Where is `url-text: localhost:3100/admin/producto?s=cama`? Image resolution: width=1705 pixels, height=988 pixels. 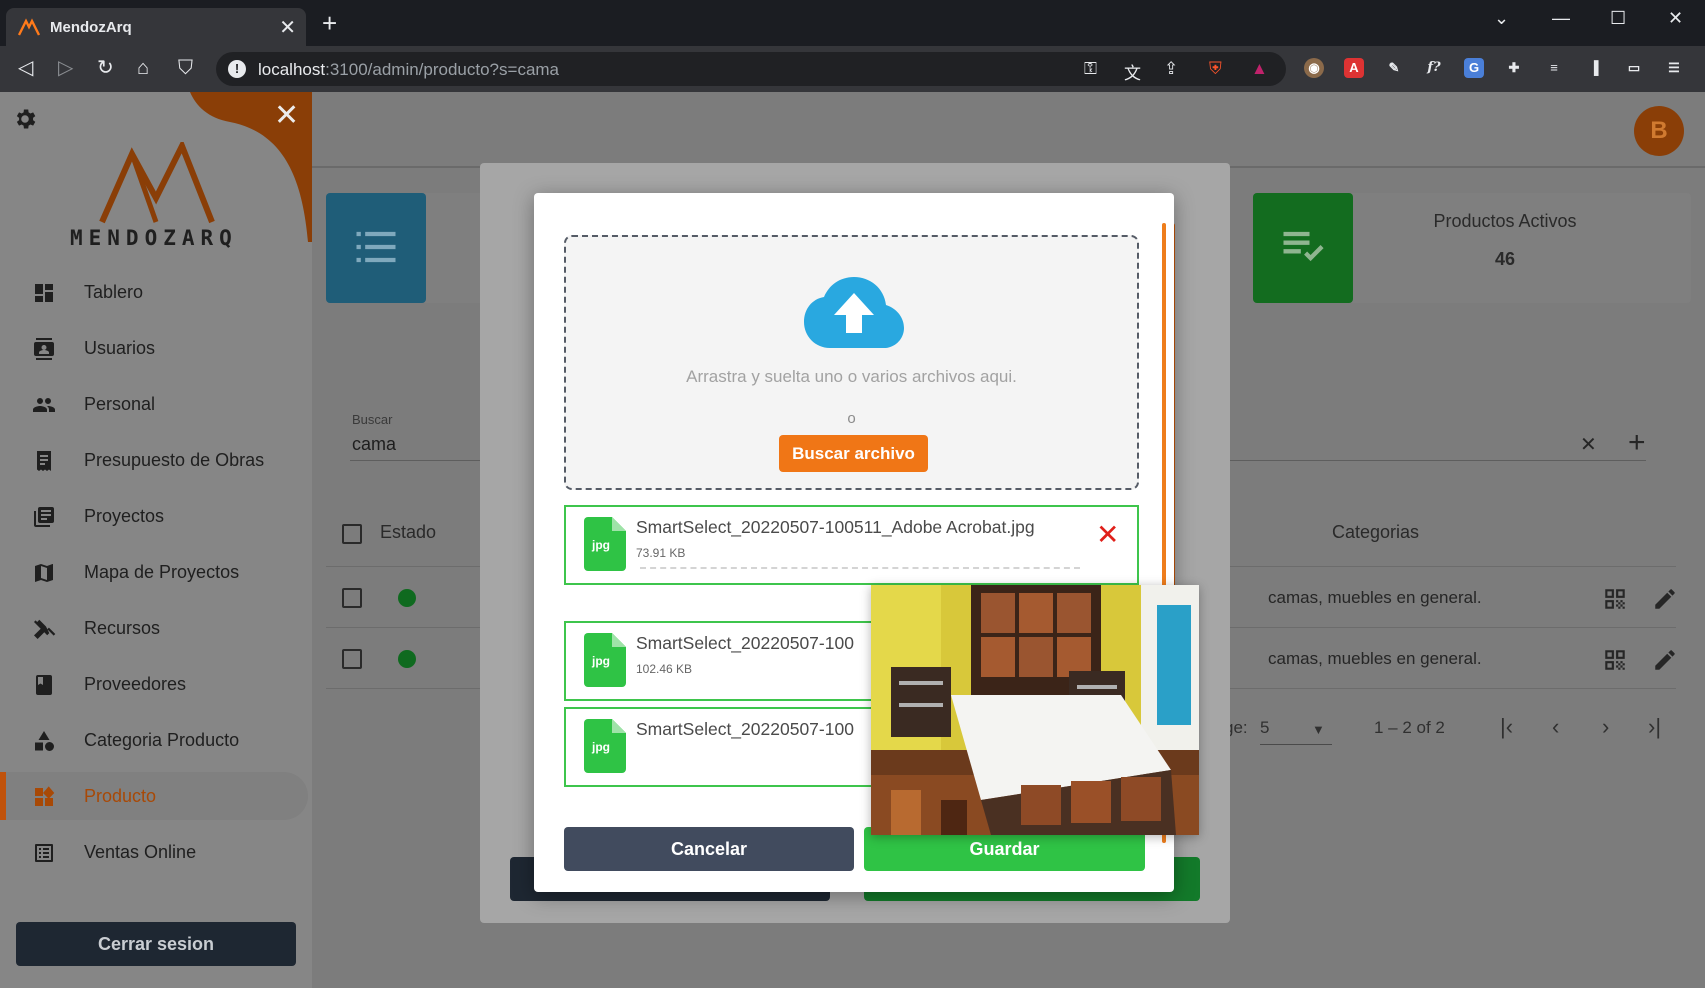
url-text: localhost:3100/admin/producto?s=cama is located at coordinates (408, 70).